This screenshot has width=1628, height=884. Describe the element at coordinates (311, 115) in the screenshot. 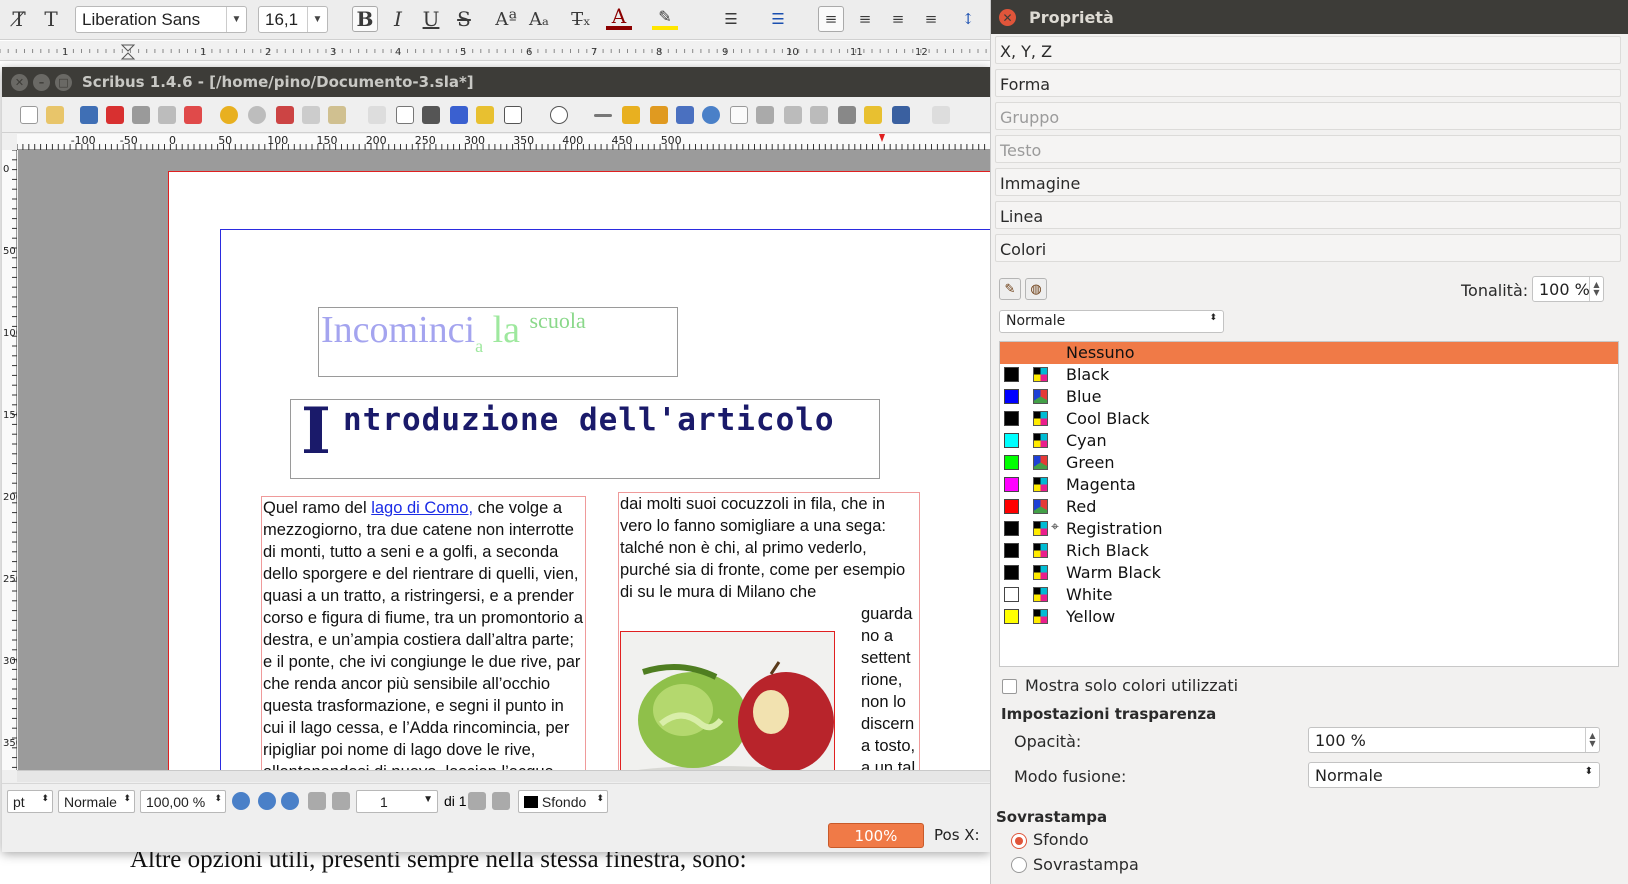

I see `copy-icon` at that location.